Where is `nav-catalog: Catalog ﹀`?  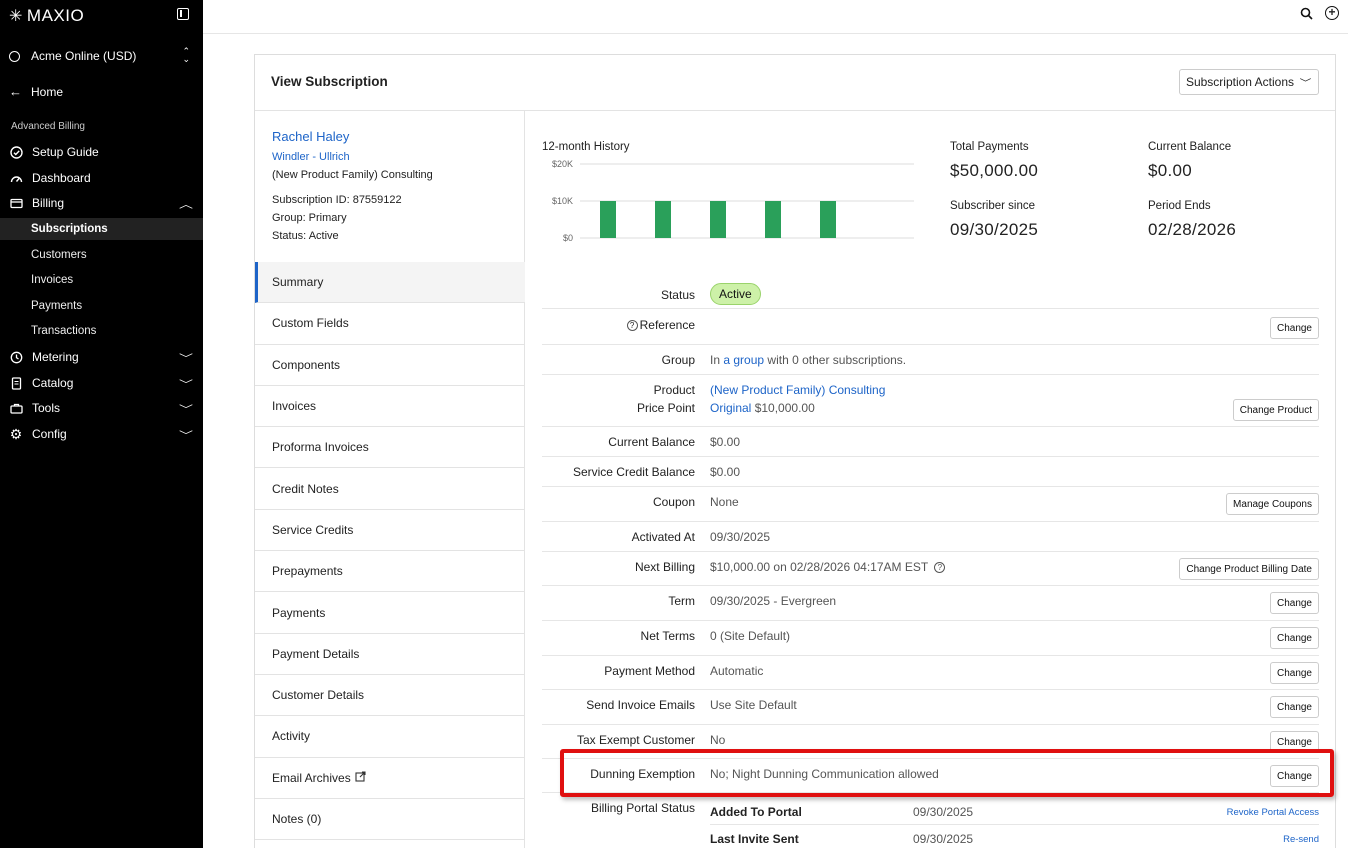
nav-catalog: Catalog ﹀ is located at coordinates (101, 383).